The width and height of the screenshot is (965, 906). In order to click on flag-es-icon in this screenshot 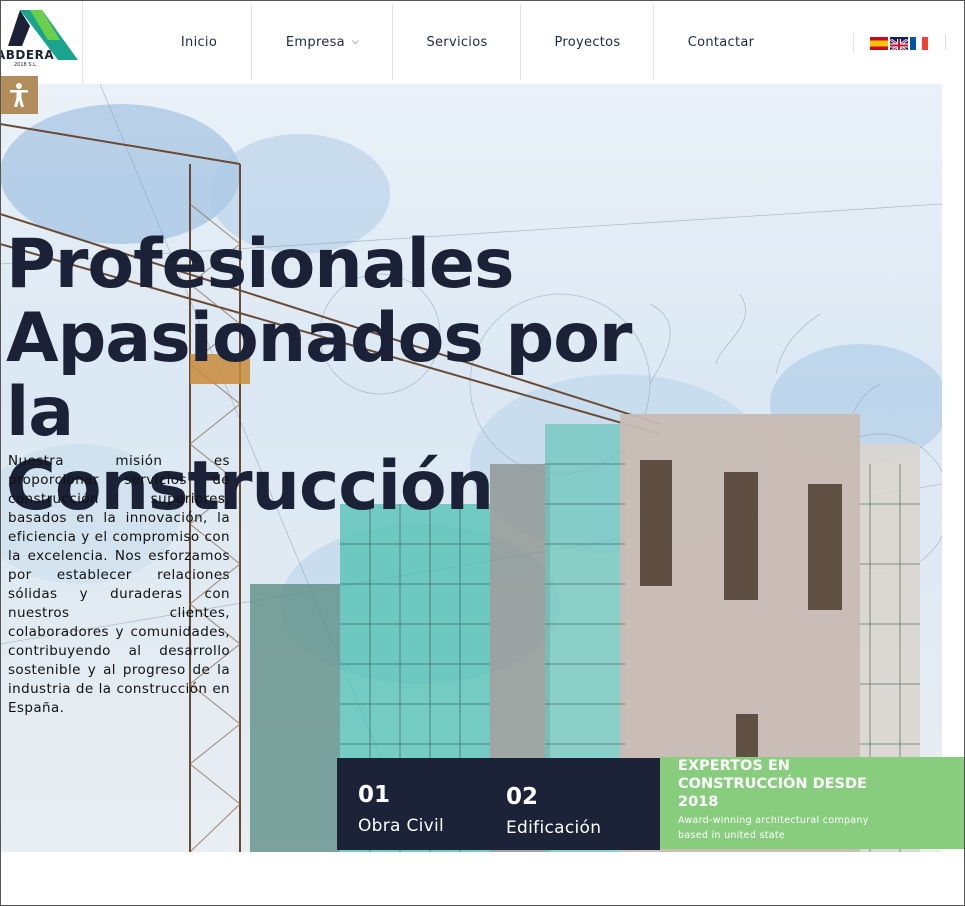, I will do `click(879, 43)`.